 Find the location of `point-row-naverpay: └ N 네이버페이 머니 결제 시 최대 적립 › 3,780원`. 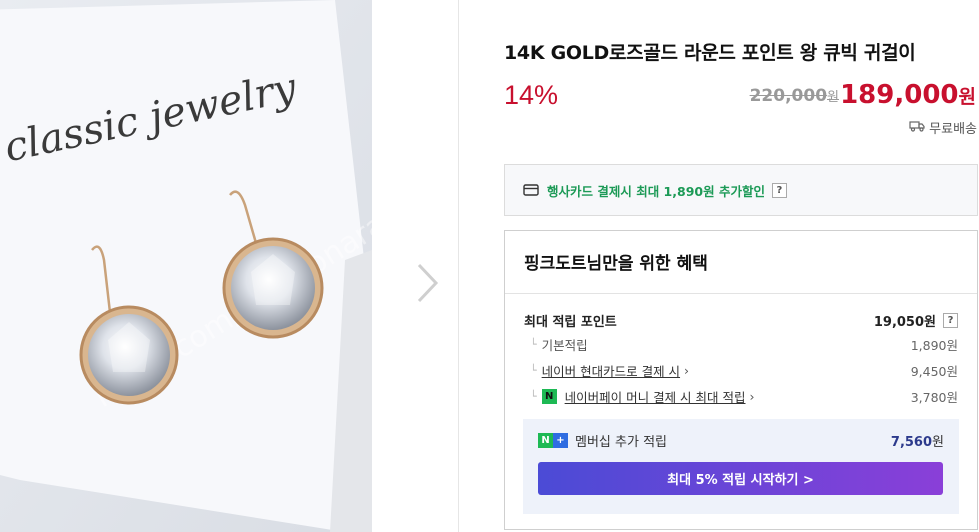

point-row-naverpay: └ N 네이버페이 머니 결제 시 최대 적립 › 3,780원 is located at coordinates (741, 396).